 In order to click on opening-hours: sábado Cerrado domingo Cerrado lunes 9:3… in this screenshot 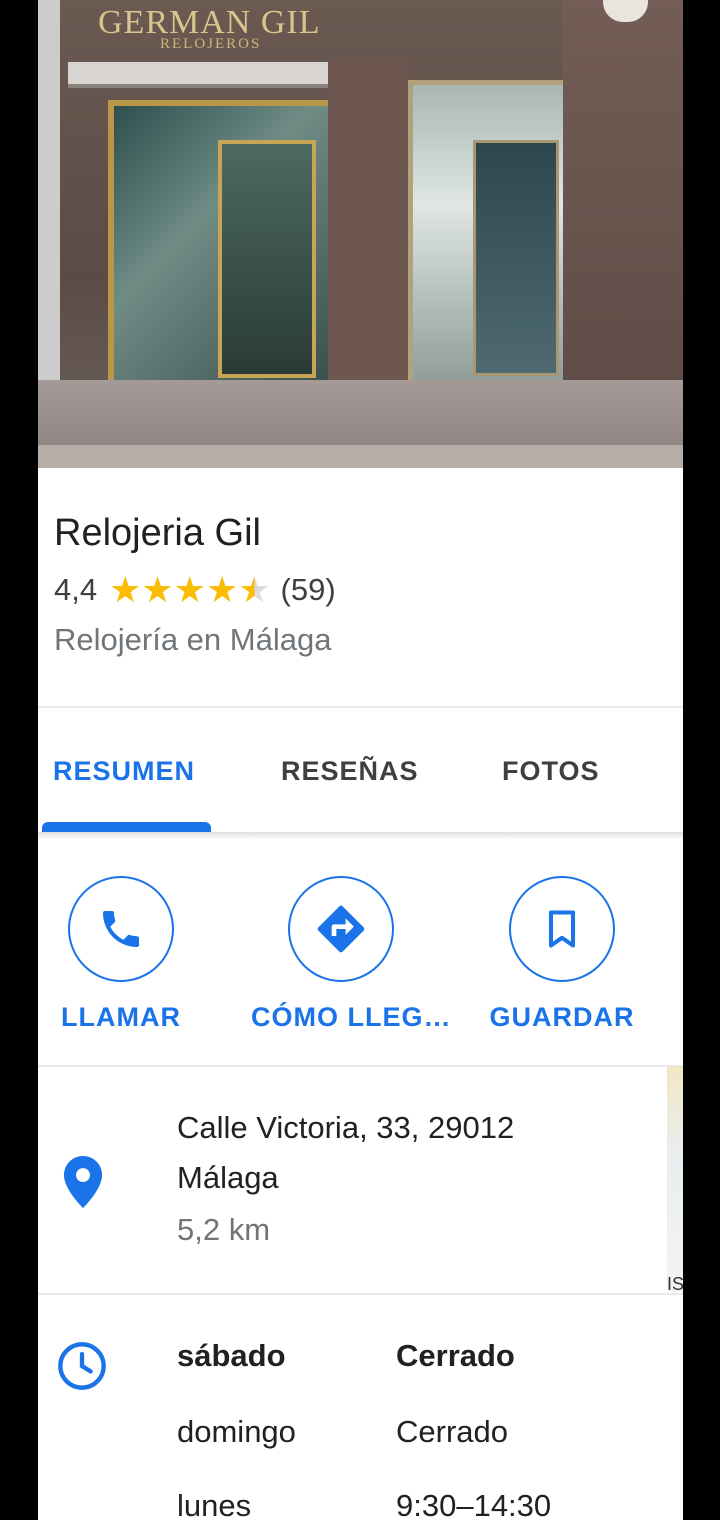, I will do `click(360, 1408)`.